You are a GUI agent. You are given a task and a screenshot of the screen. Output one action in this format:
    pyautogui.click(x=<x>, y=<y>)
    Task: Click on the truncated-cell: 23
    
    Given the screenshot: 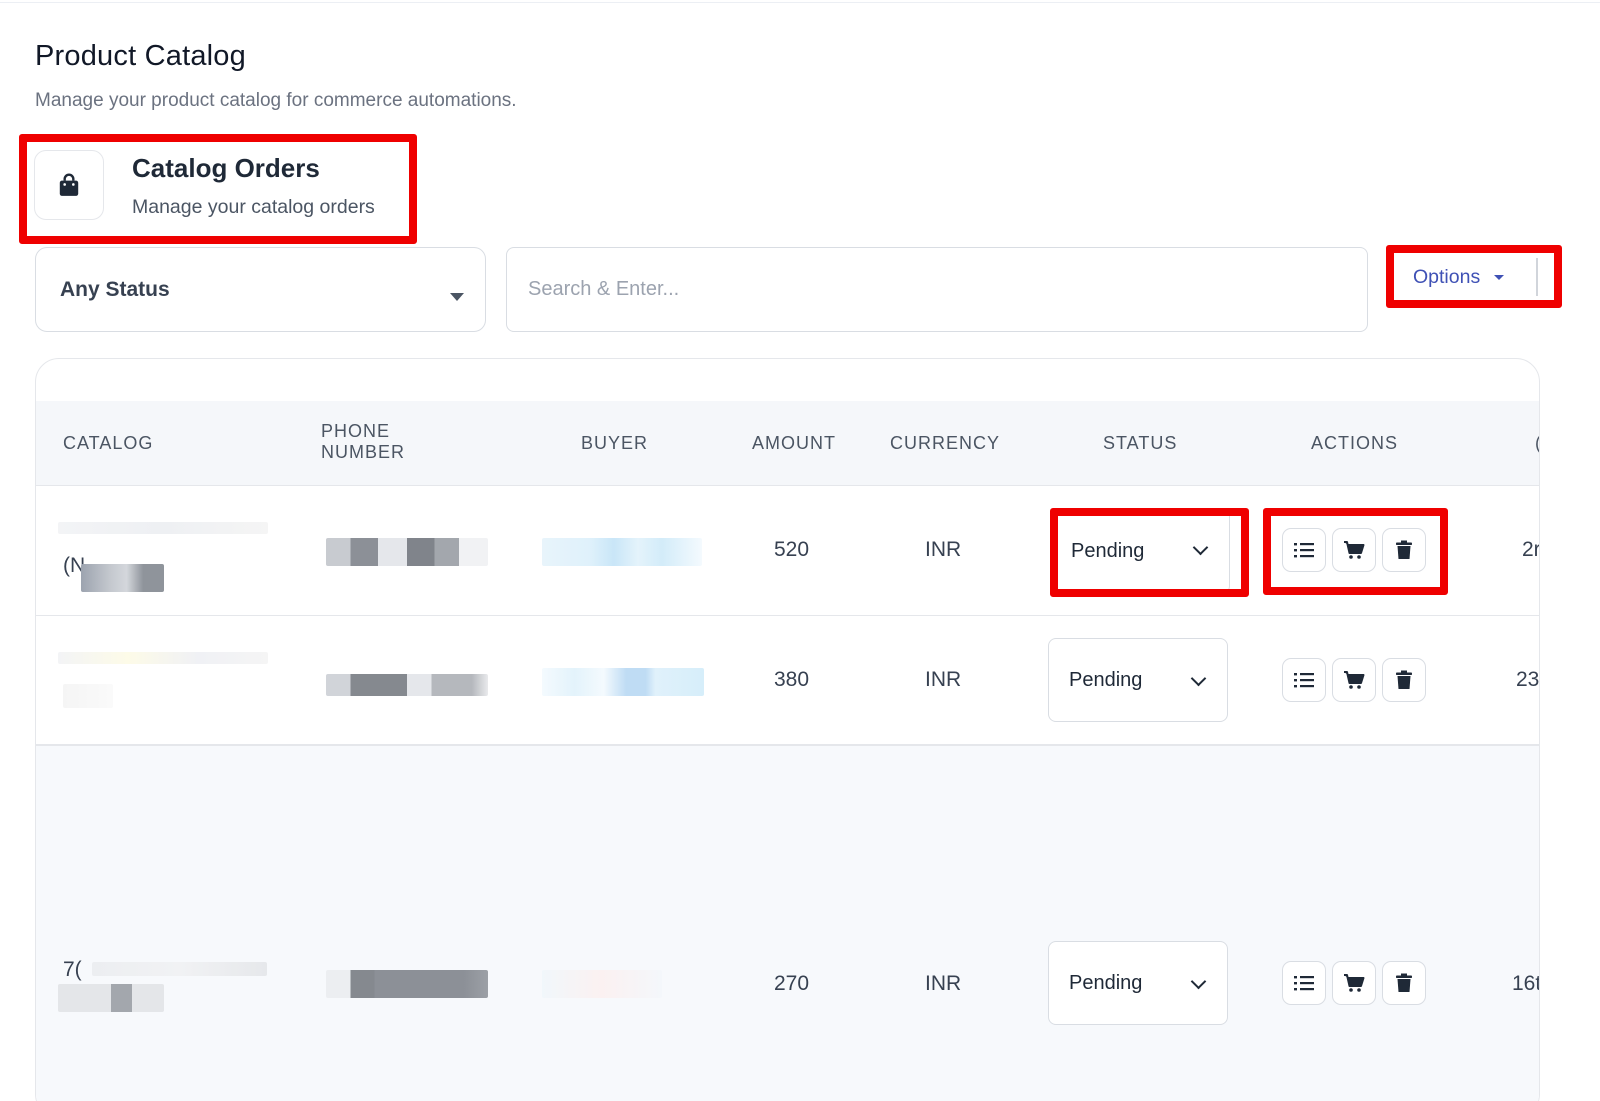 What is the action you would take?
    pyautogui.click(x=1528, y=679)
    